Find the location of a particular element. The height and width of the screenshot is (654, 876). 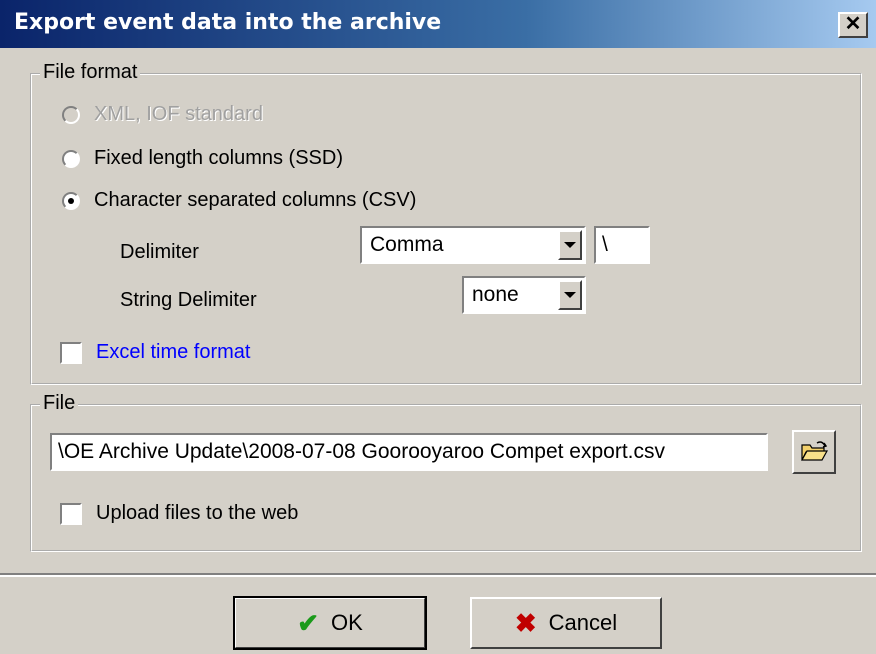

upload-files-checkbox: Upload files to the web is located at coordinates (179, 513).